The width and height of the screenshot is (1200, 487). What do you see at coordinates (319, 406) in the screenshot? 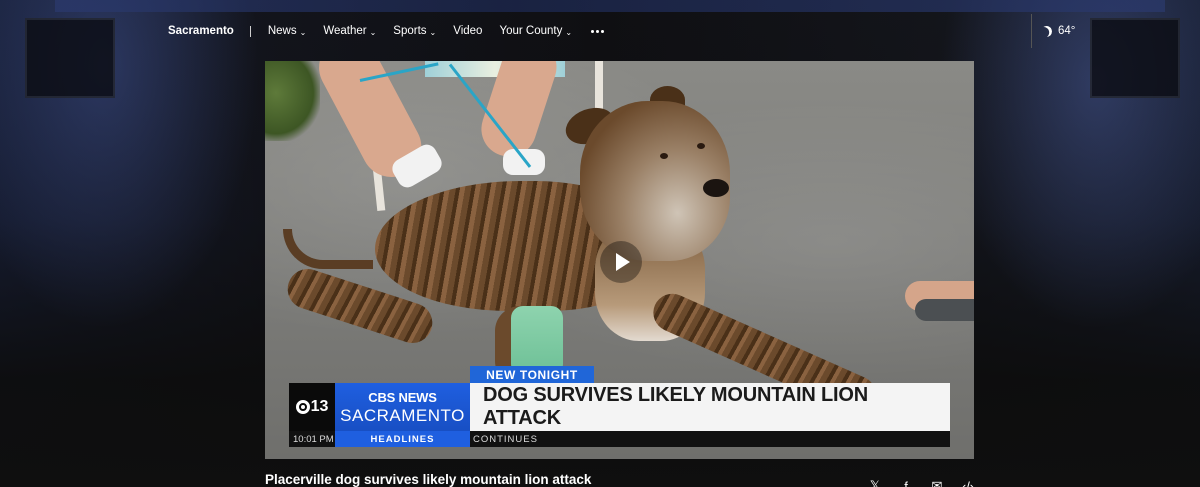
I see `channel-number: 13` at bounding box center [319, 406].